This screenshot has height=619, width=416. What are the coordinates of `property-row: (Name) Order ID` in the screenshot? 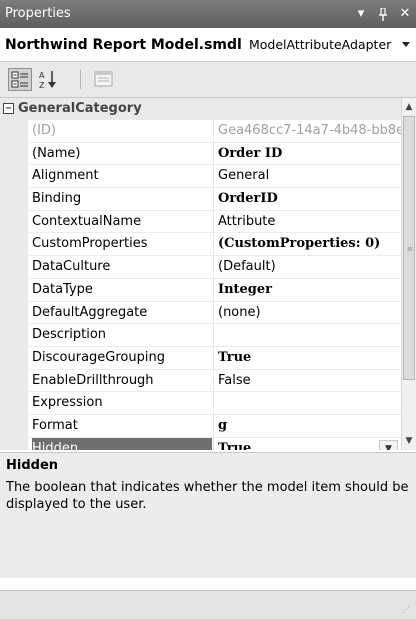 It's located at (200, 154).